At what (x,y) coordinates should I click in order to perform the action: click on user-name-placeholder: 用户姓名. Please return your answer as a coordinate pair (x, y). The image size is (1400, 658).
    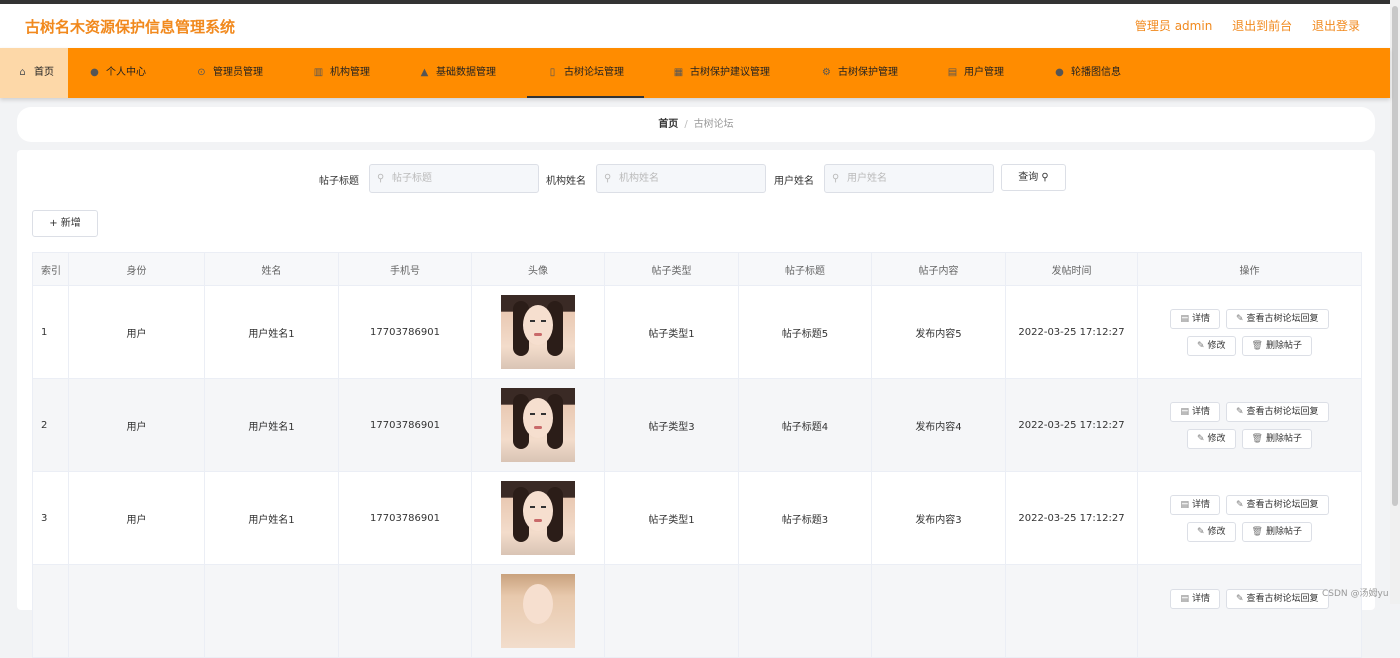
    Looking at the image, I should click on (867, 178).